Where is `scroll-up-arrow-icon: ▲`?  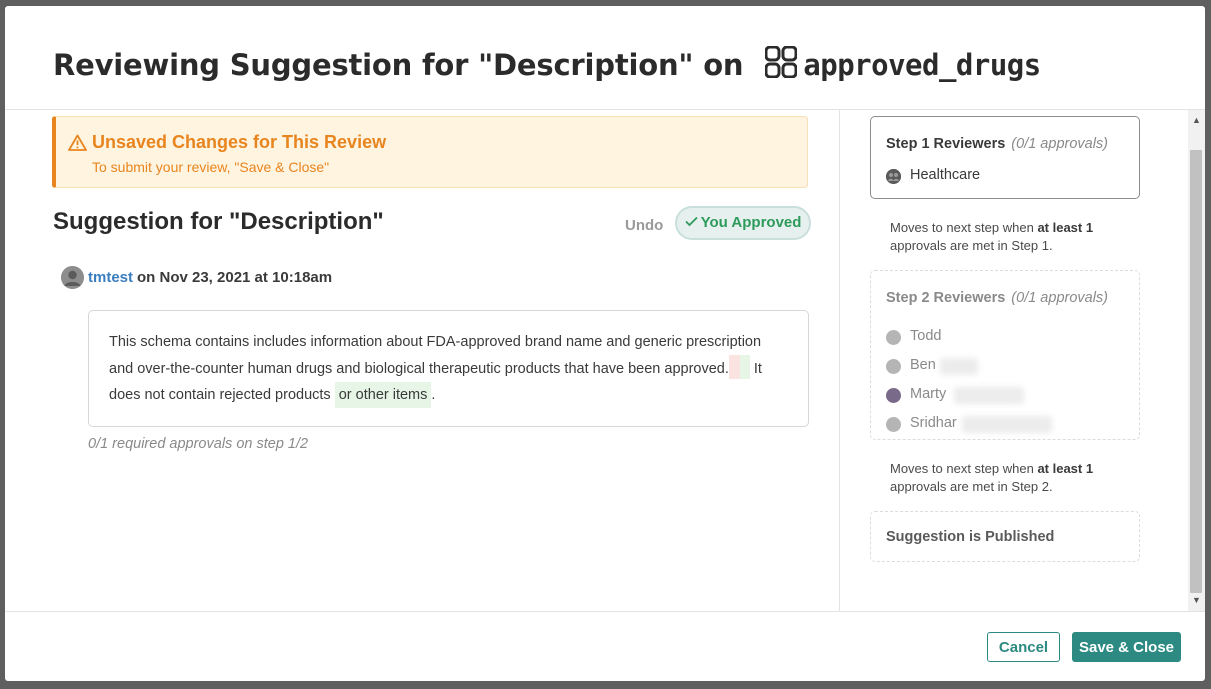 scroll-up-arrow-icon: ▲ is located at coordinates (1196, 120).